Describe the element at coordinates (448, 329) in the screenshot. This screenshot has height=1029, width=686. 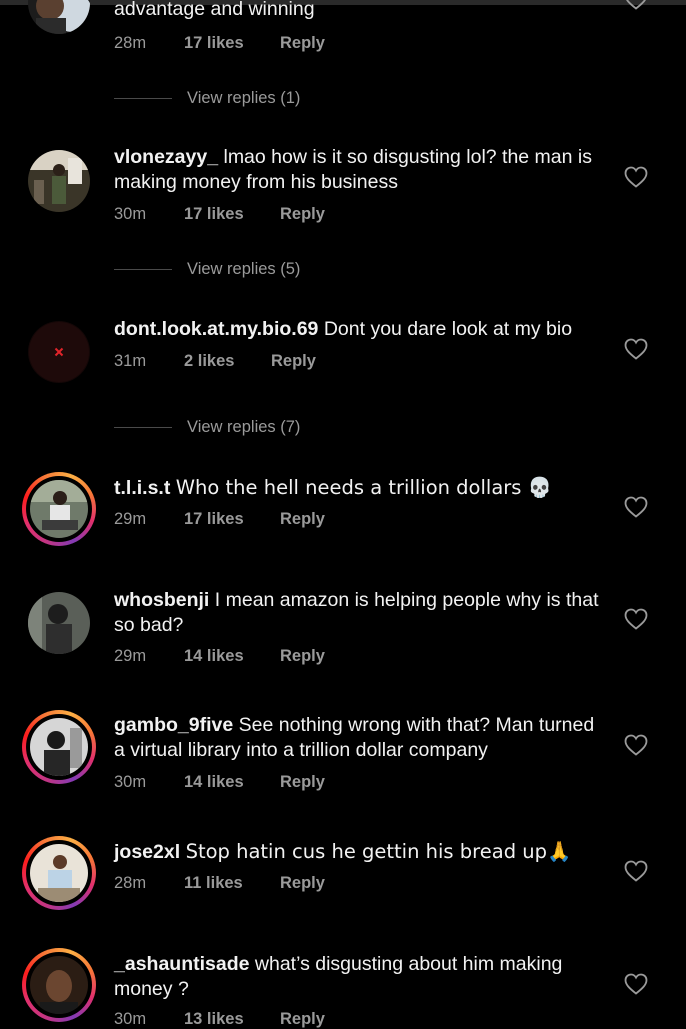
I see `comment-text: Dont you dare look at my bio` at that location.